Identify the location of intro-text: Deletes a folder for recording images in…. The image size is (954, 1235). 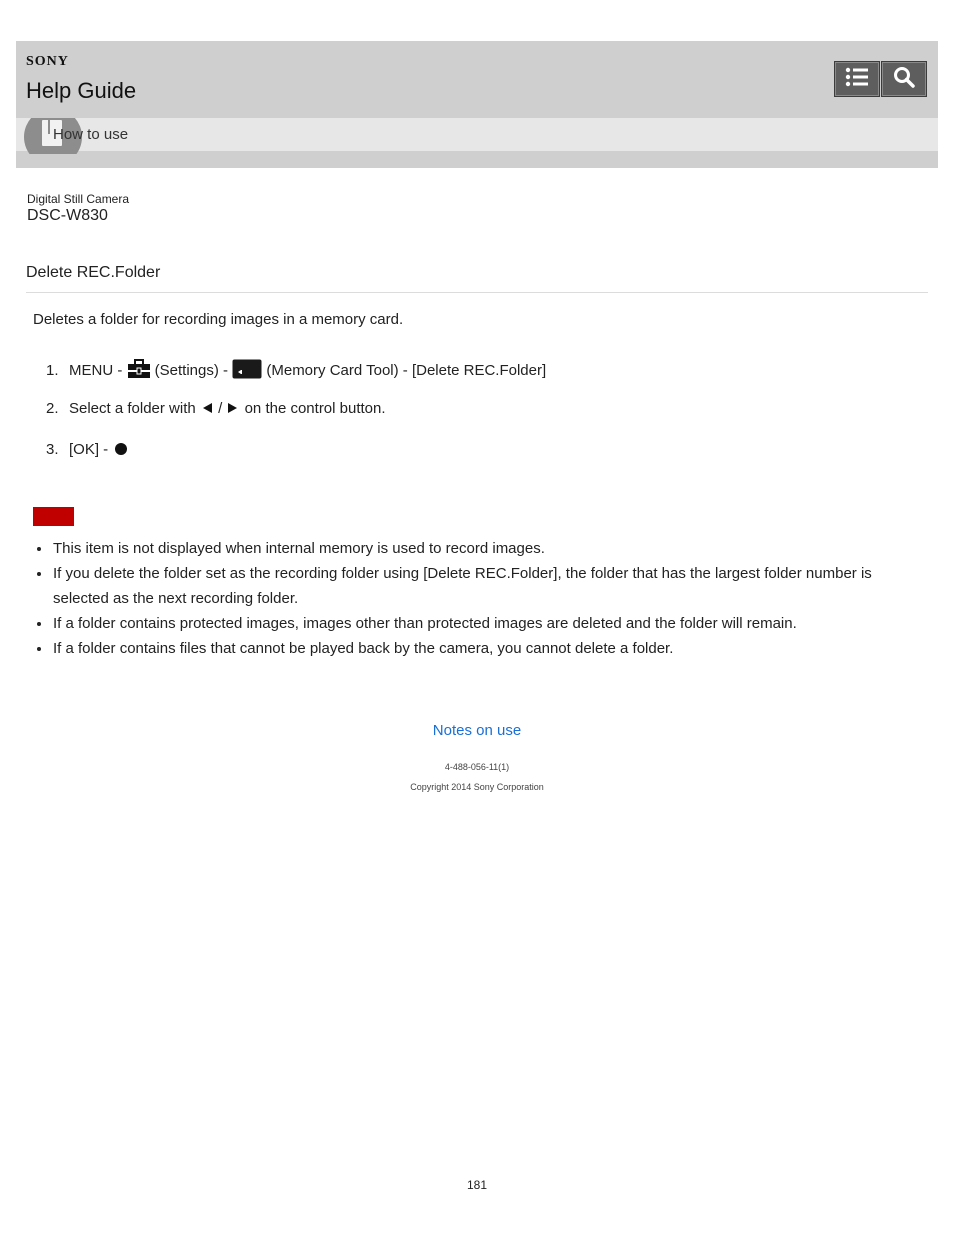
(218, 319).